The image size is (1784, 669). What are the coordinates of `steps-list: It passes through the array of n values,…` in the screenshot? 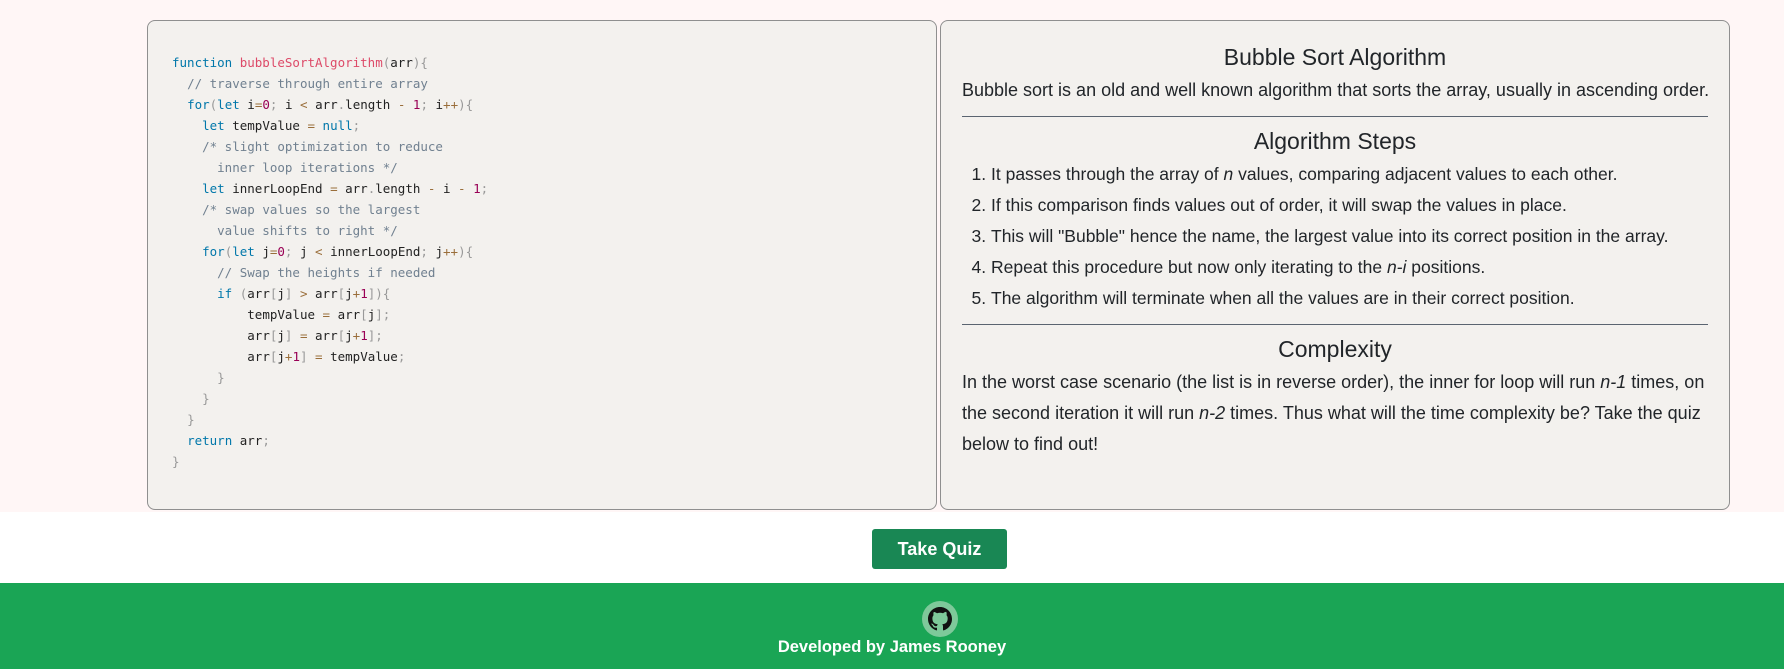 It's located at (1335, 236).